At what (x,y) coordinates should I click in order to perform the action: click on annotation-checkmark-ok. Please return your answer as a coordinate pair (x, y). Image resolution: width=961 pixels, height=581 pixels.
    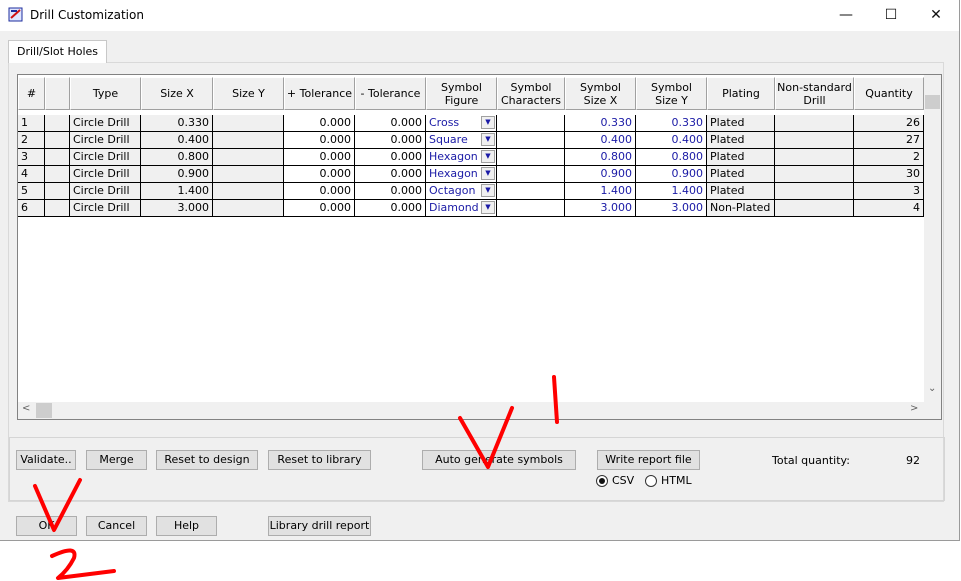
    Looking at the image, I should click on (57, 505).